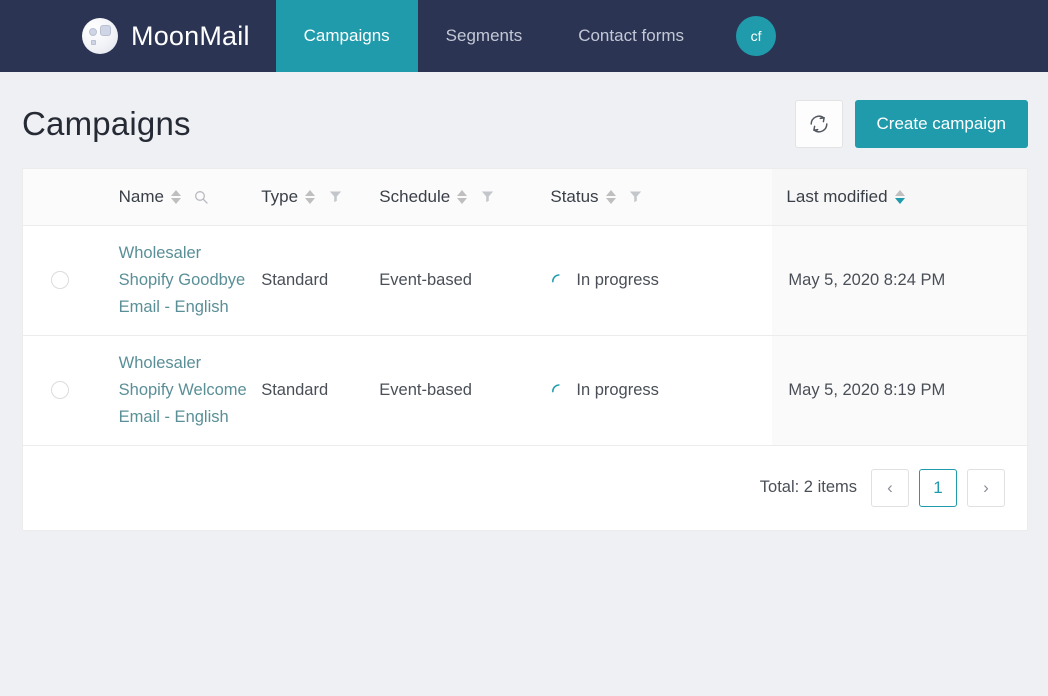  I want to click on nav-item-segments: Segments, so click(484, 36).